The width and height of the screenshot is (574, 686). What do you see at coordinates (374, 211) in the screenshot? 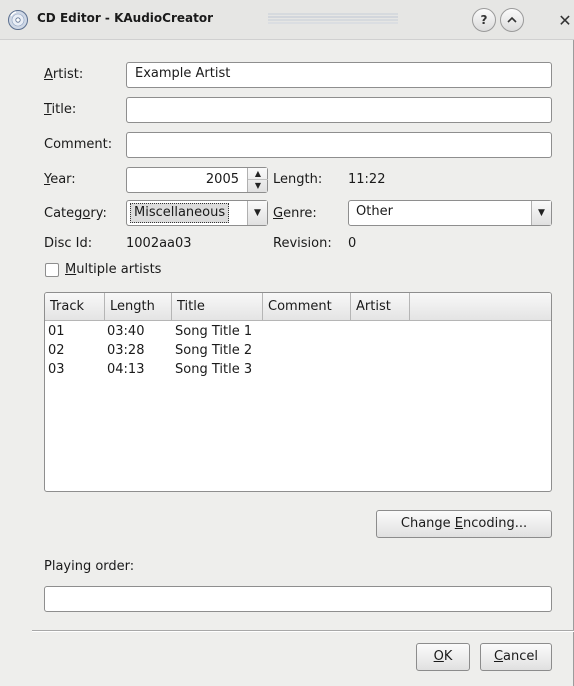
I see `genre-value: Other` at bounding box center [374, 211].